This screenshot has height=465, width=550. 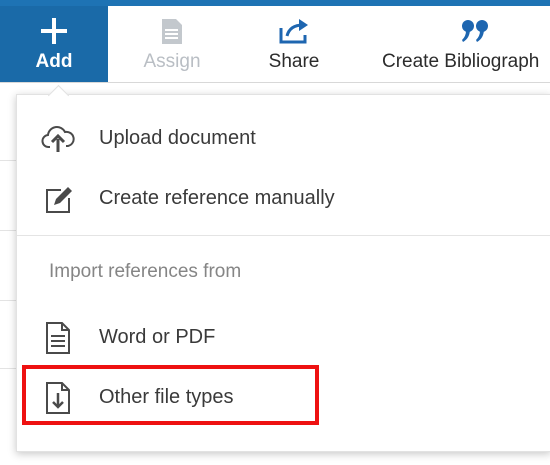 I want to click on menu-divider, so click(x=283, y=235).